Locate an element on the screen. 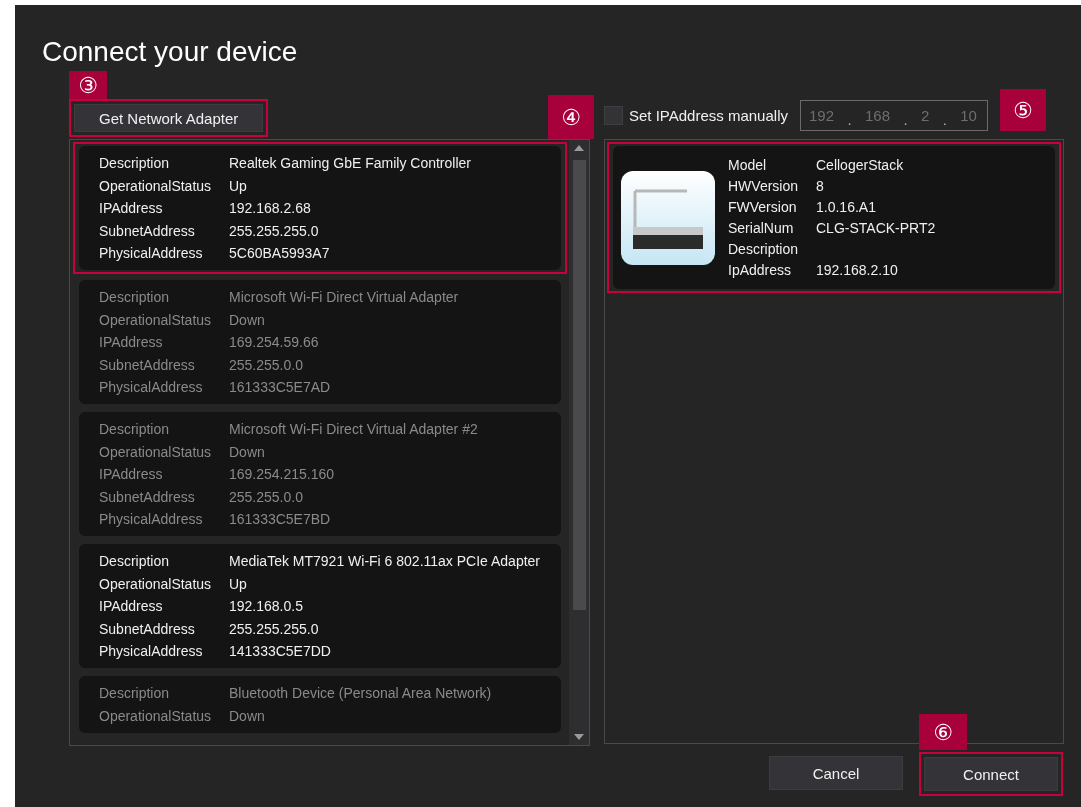 This screenshot has width=1081, height=807. callout-badge: ⑥ is located at coordinates (943, 732).